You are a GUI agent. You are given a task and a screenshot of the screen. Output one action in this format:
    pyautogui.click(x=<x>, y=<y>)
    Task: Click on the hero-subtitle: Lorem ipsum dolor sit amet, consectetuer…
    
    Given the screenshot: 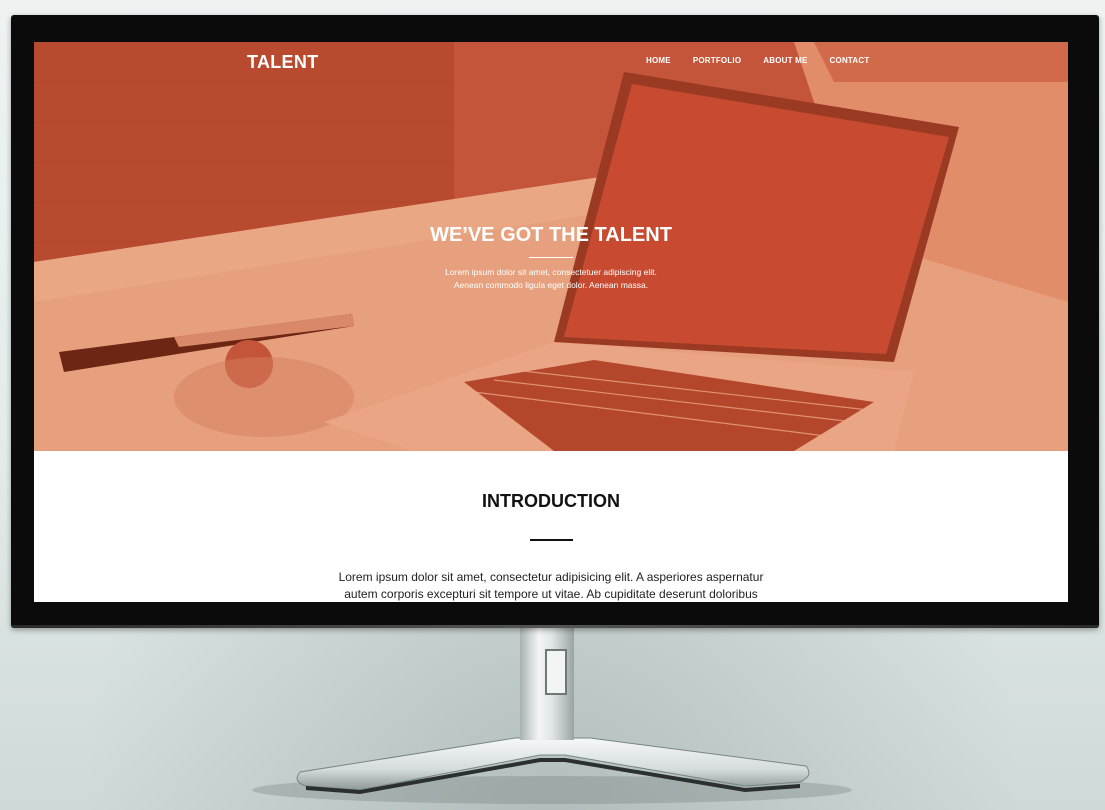 What is the action you would take?
    pyautogui.click(x=551, y=279)
    